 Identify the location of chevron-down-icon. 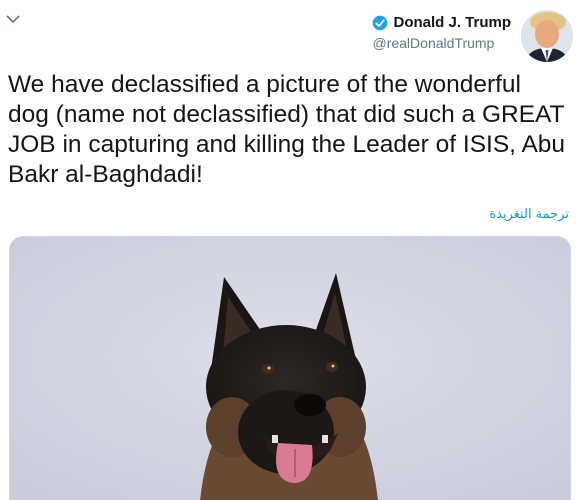
(13, 18).